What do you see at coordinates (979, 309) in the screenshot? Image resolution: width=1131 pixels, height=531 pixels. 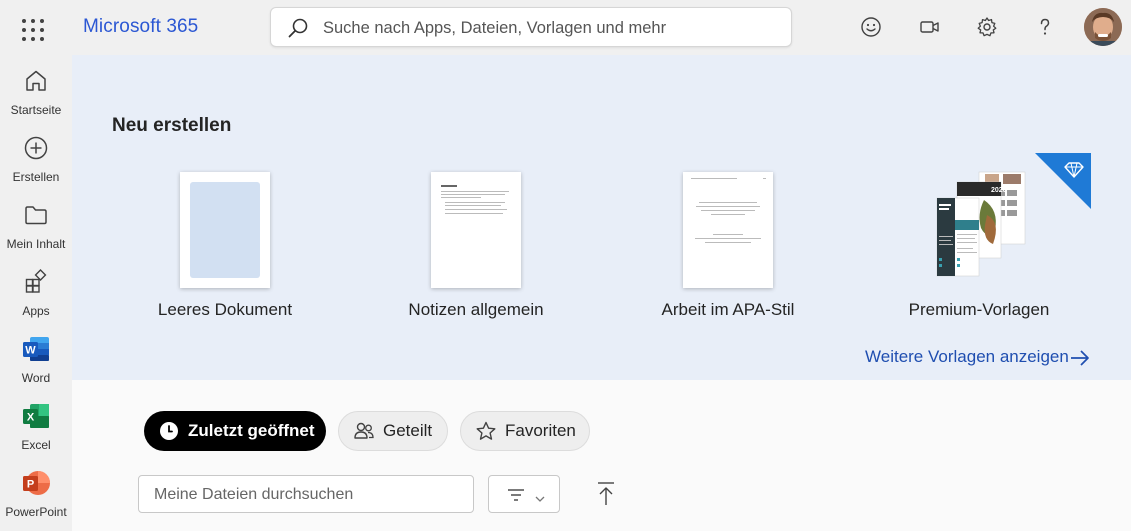 I see `template-name: Premium-Vorlagen` at bounding box center [979, 309].